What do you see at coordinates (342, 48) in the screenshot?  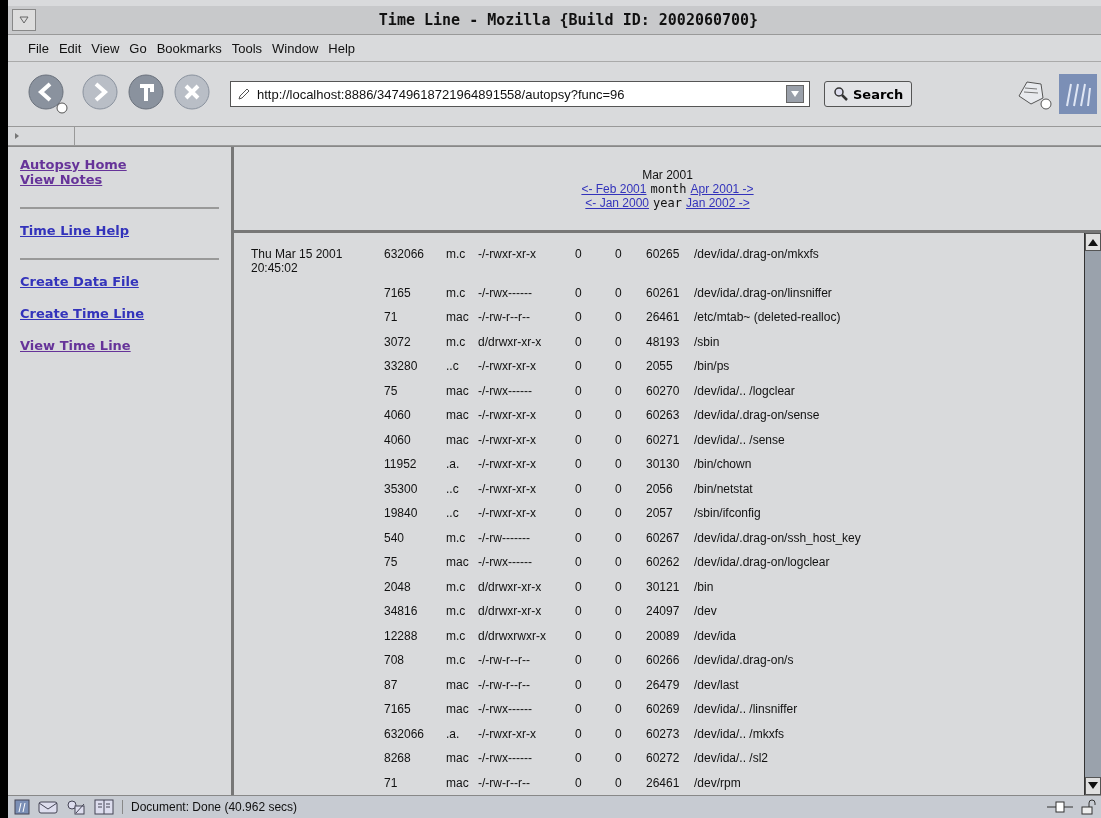 I see `menu-item: Help` at bounding box center [342, 48].